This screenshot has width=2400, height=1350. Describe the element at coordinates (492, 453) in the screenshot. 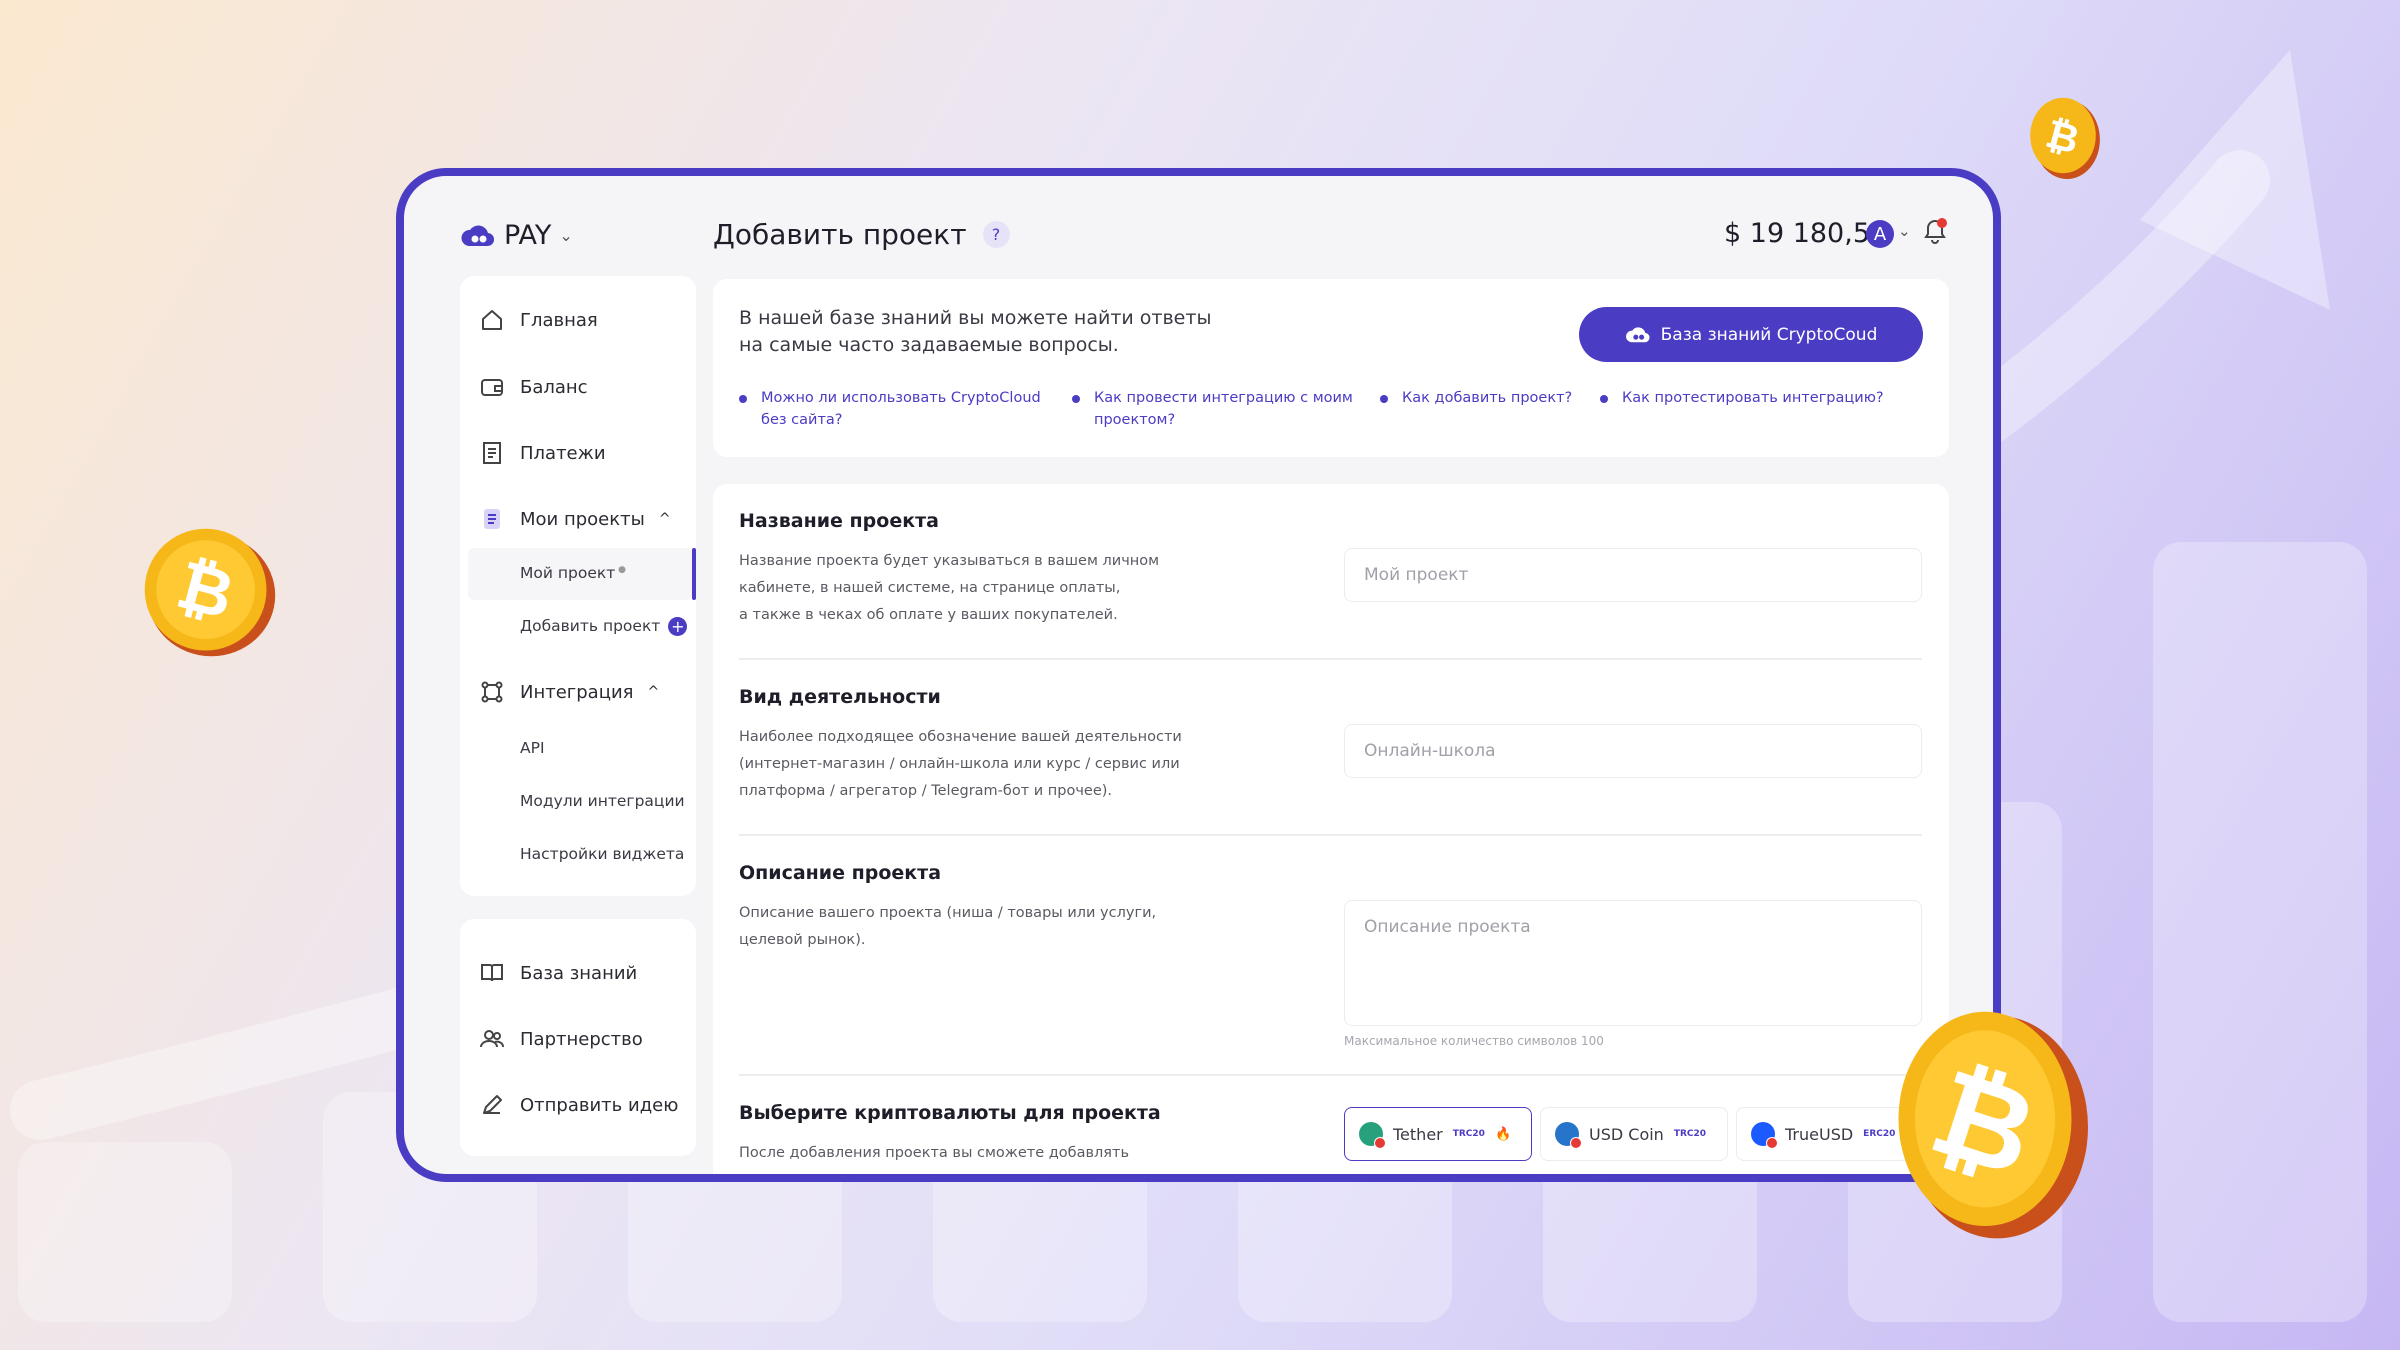

I see `receipt-icon` at that location.